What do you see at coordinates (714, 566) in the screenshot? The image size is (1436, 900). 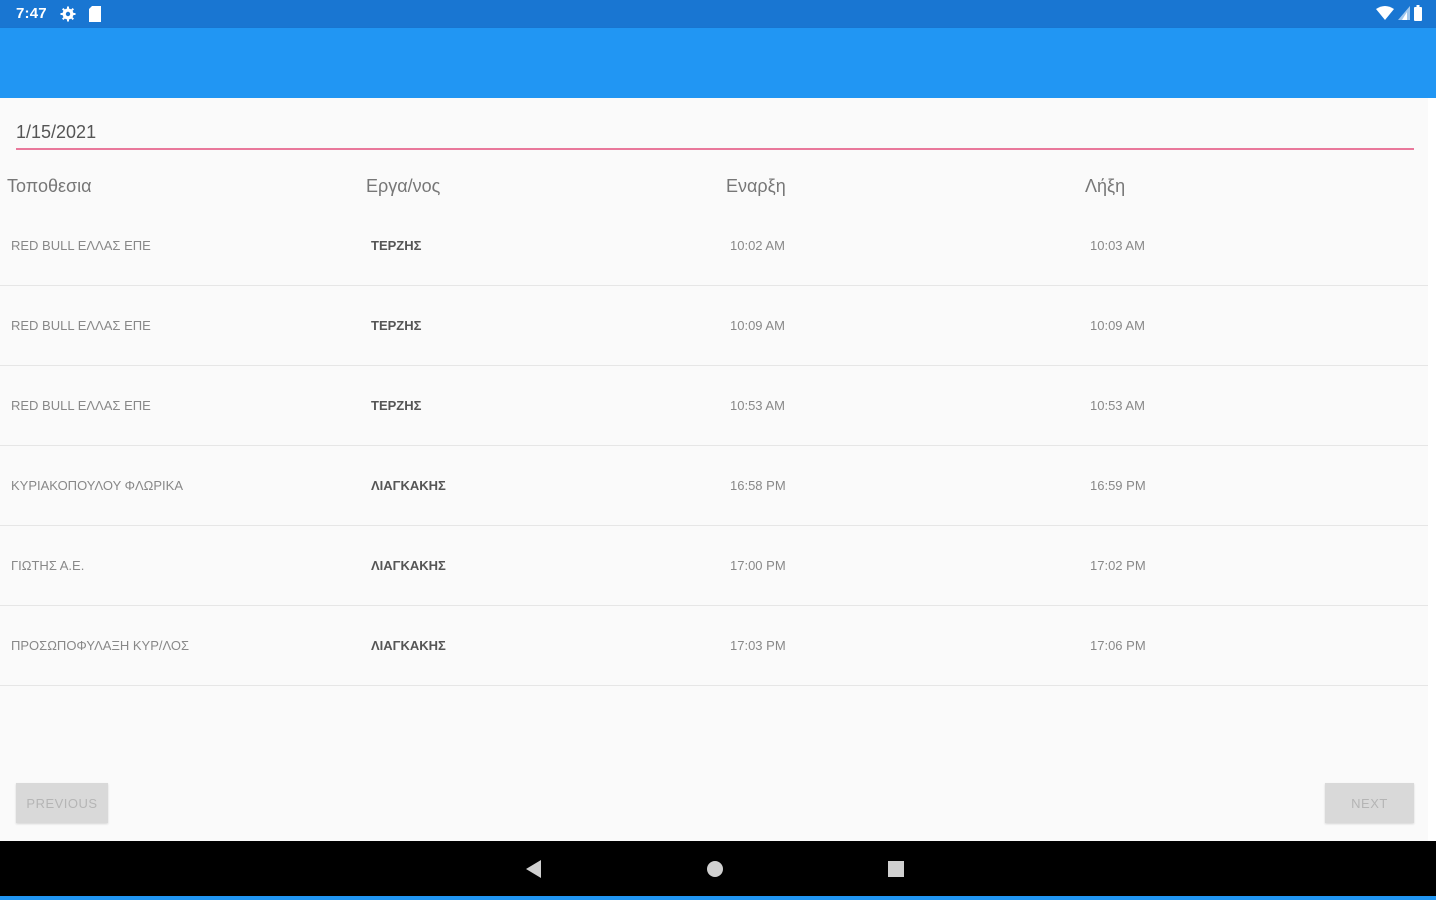 I see `table-row: ΓΙΩΤΗΣ Α.Ε. ΛΙΑΓΚΑΚΗΣ 17:00 PM 17:02 PM` at bounding box center [714, 566].